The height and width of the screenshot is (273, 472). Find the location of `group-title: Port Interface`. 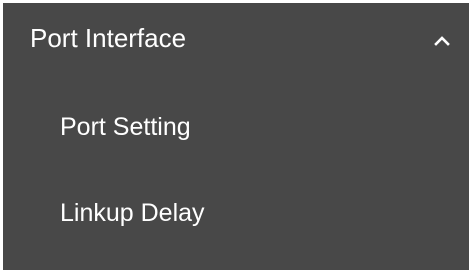

group-title: Port Interface is located at coordinates (108, 38).